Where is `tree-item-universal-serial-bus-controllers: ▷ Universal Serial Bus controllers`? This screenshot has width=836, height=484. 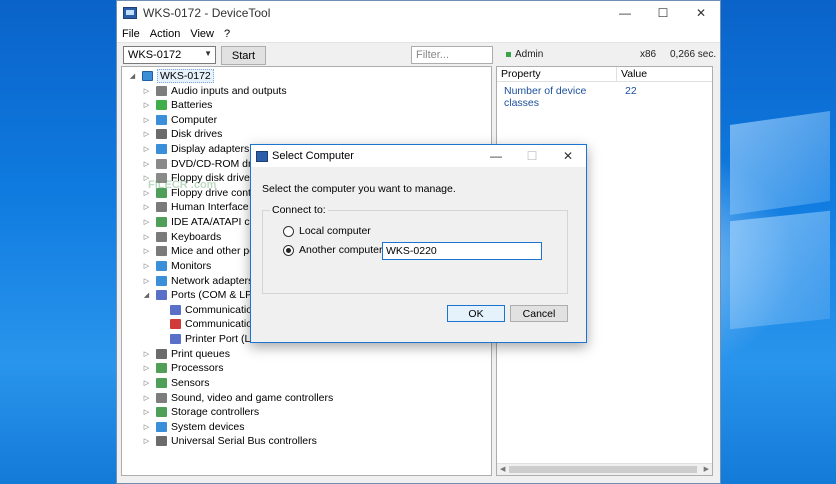
tree-item-universal-serial-bus-controllers: ▷ Universal Serial Bus controllers is located at coordinates (229, 441).